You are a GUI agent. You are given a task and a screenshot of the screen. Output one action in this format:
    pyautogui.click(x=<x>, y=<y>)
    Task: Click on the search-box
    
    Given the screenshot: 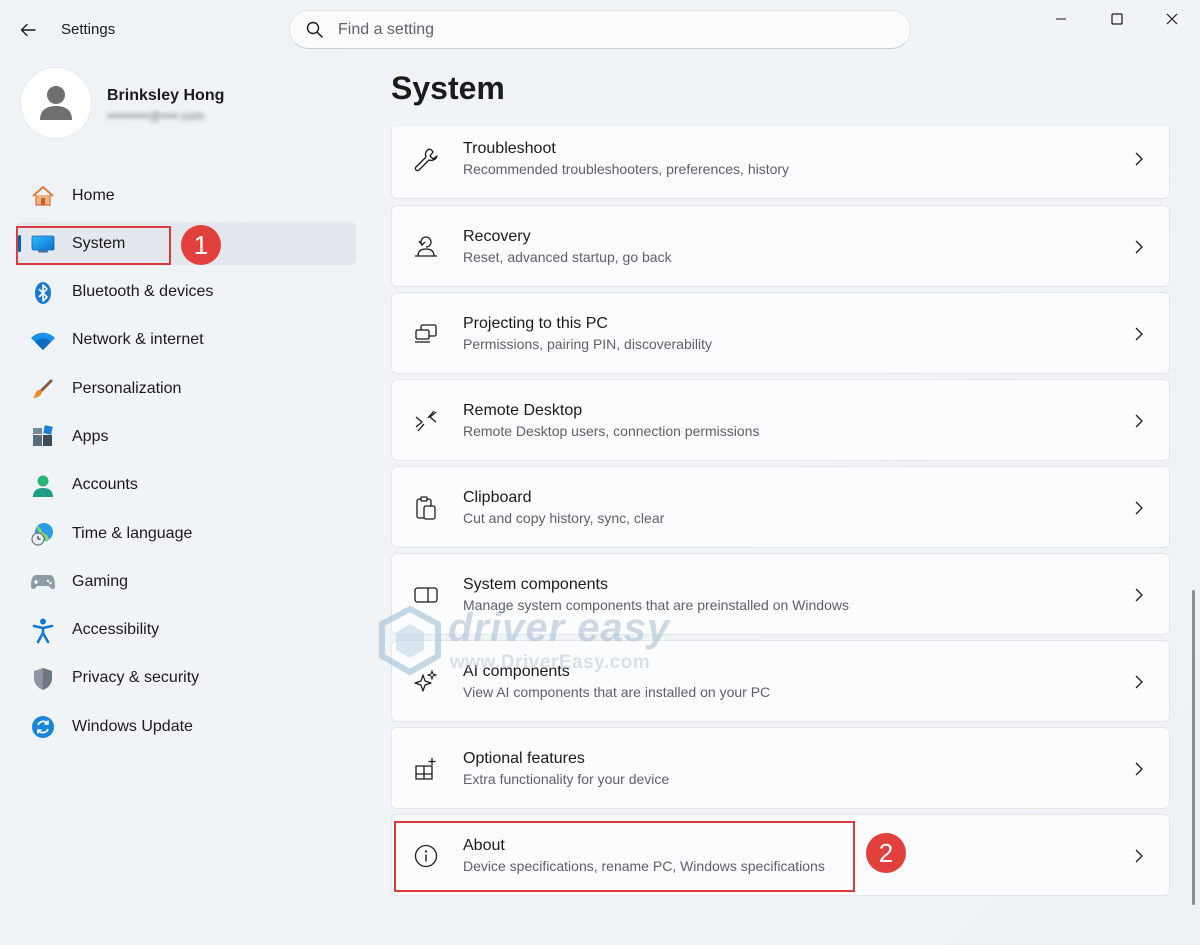 What is the action you would take?
    pyautogui.click(x=600, y=29)
    